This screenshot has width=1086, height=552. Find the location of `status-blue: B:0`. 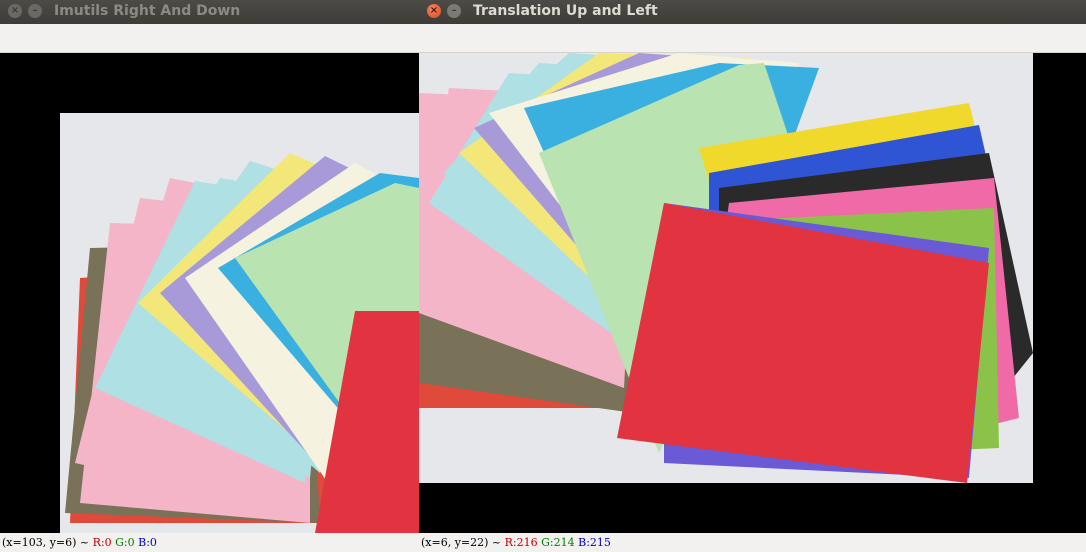

status-blue: B:0 is located at coordinates (147, 542).